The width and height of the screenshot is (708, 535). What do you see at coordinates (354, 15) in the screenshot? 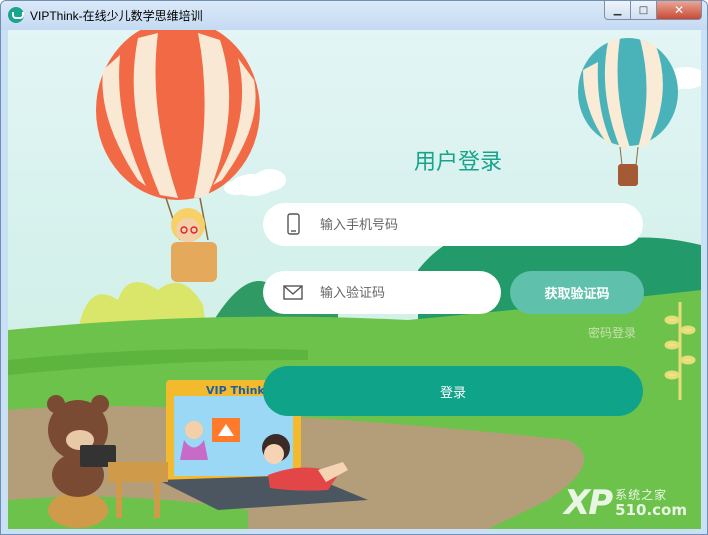
I see `title-bar: VIPThink-在线少儿数学思维培训 ▁ □ ✕` at bounding box center [354, 15].